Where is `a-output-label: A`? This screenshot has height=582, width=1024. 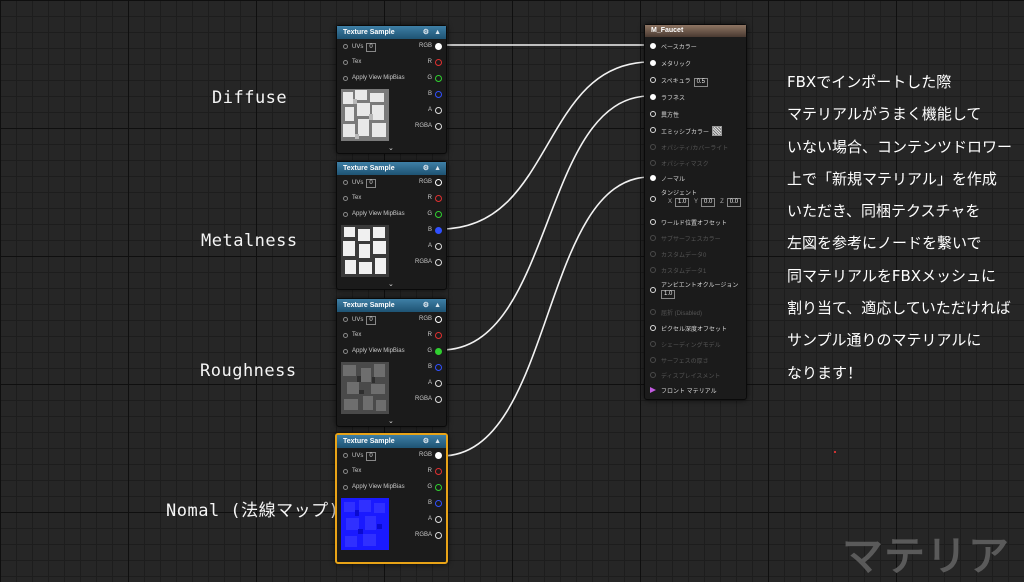 a-output-label: A is located at coordinates (430, 246).